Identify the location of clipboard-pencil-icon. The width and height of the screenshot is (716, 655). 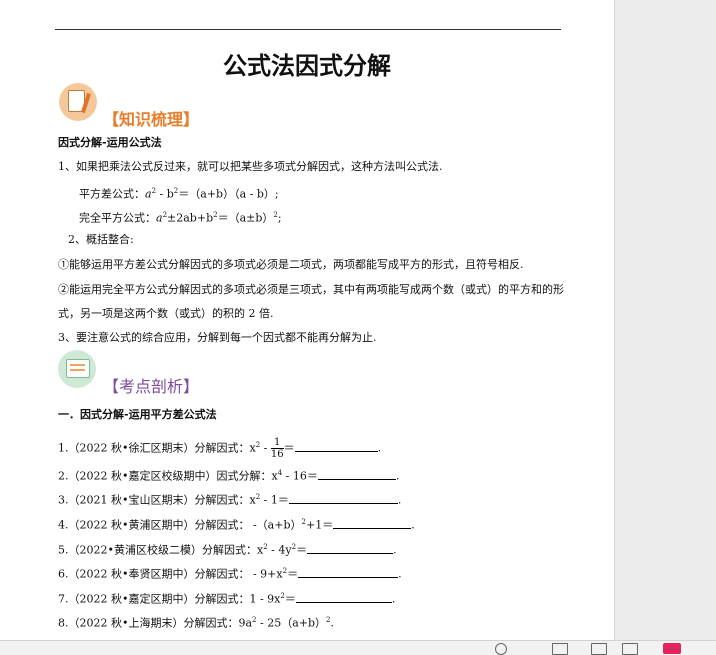
(78, 102).